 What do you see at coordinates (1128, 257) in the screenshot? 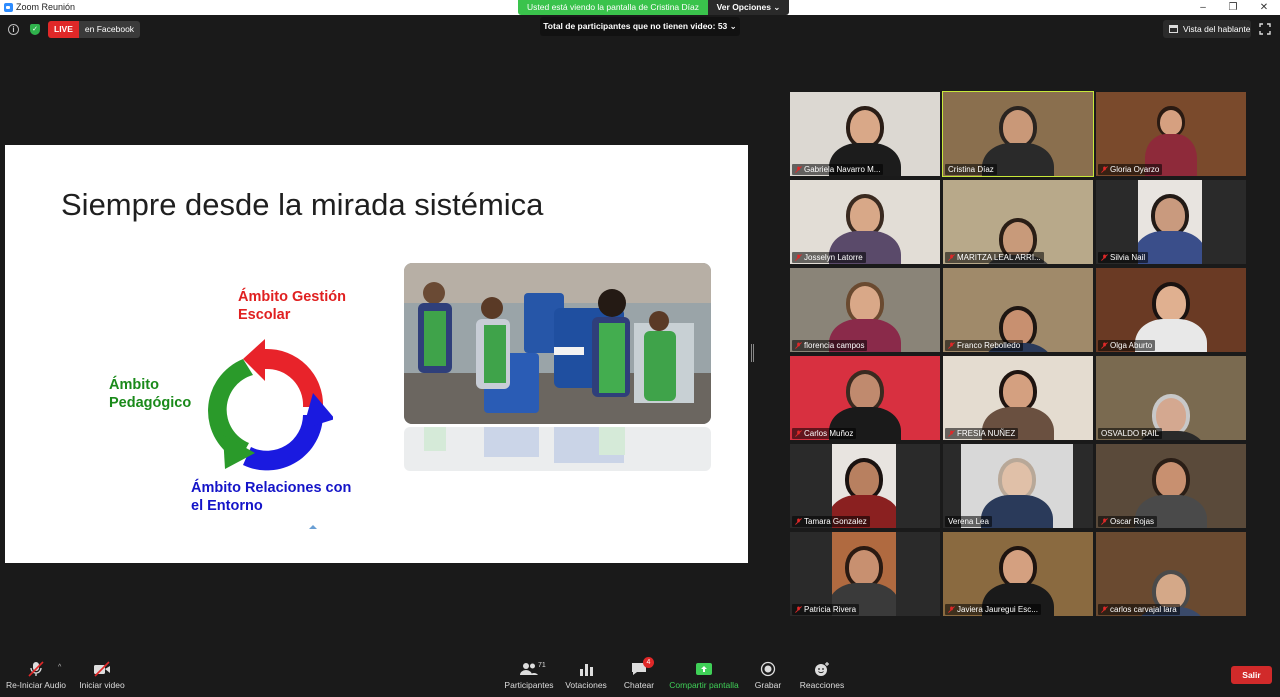
I see `participant-name: Silvia Nail` at bounding box center [1128, 257].